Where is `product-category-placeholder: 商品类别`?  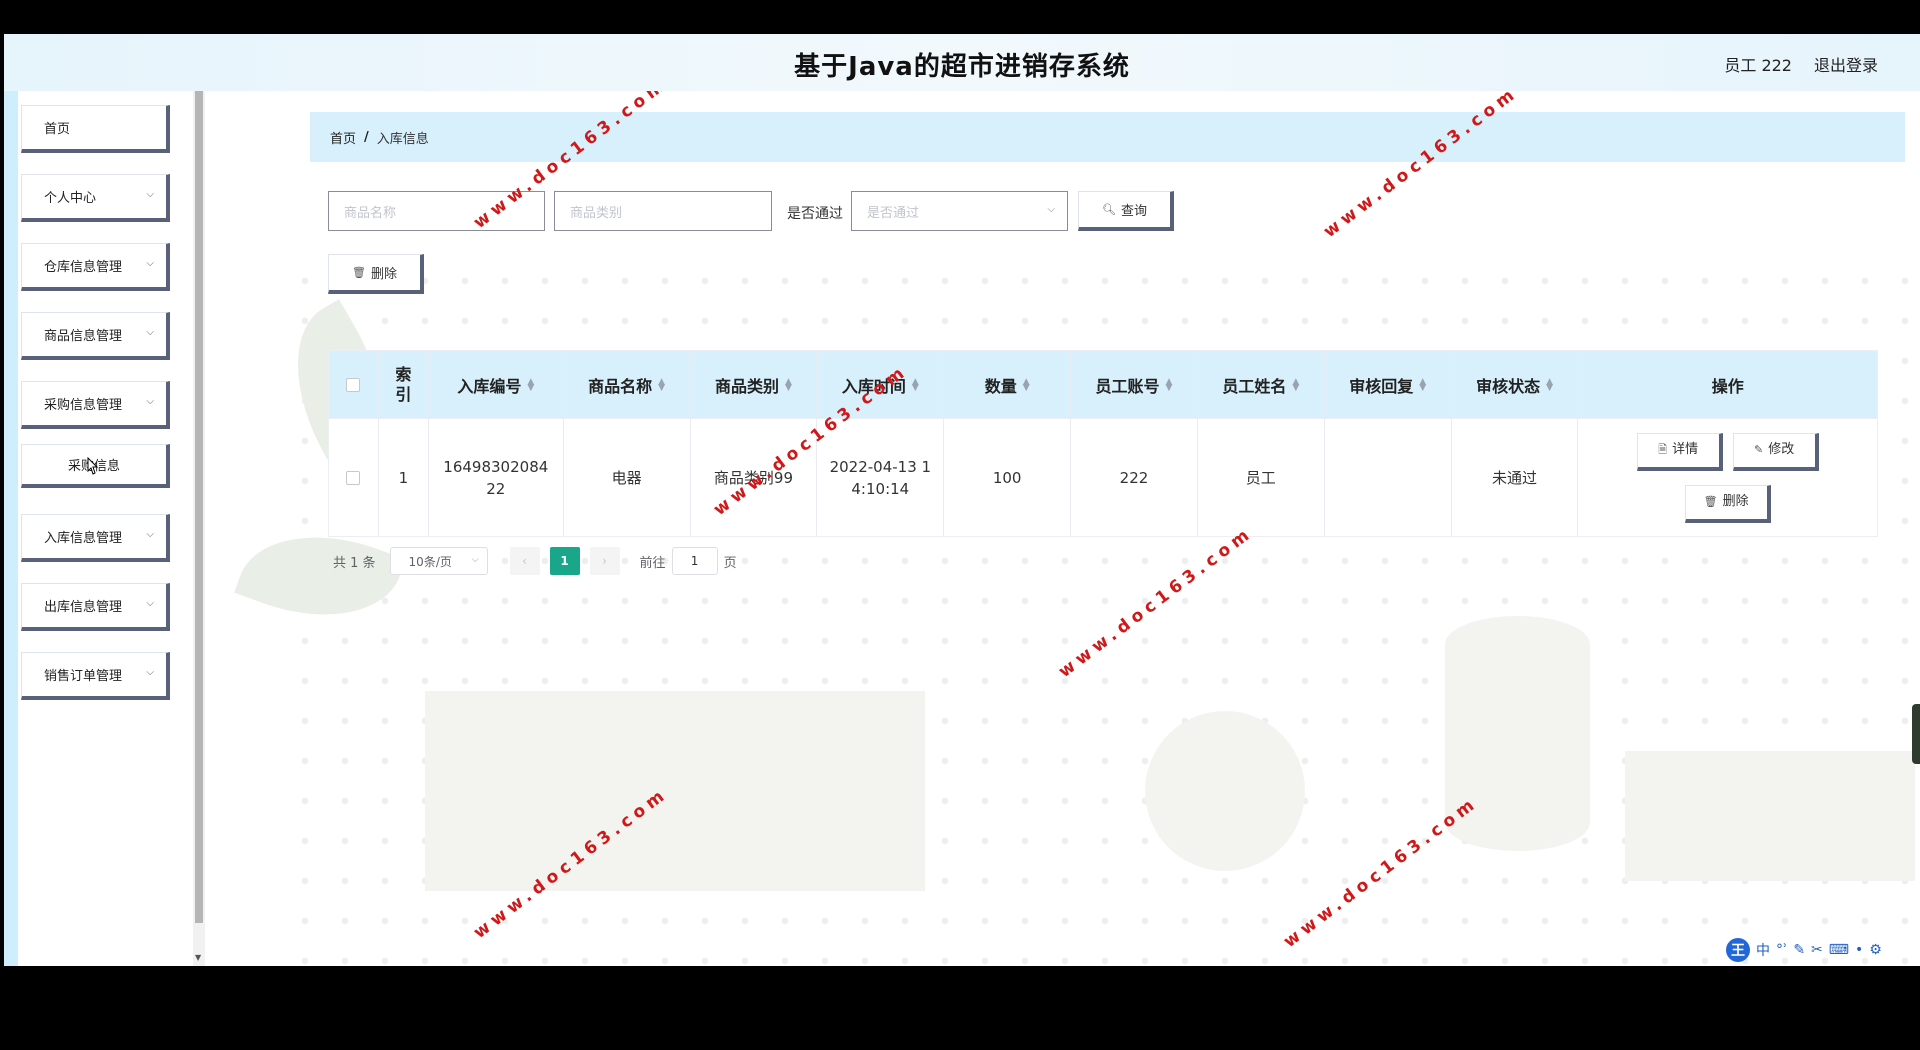 product-category-placeholder: 商品类别 is located at coordinates (596, 213).